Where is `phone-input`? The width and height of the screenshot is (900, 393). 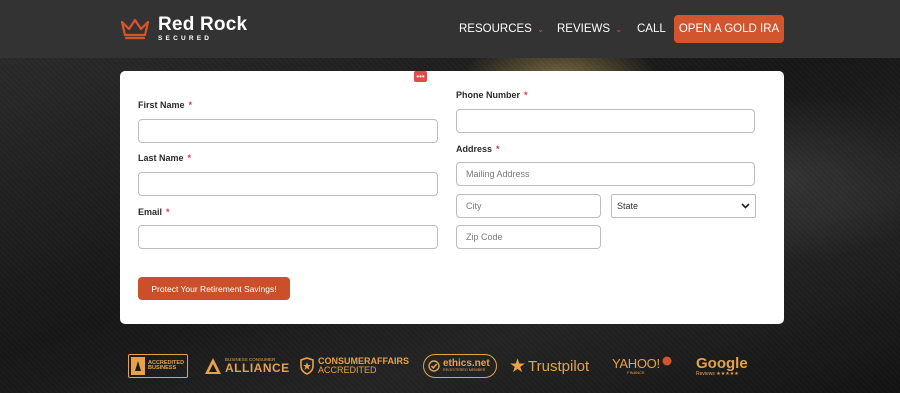
phone-input is located at coordinates (605, 121).